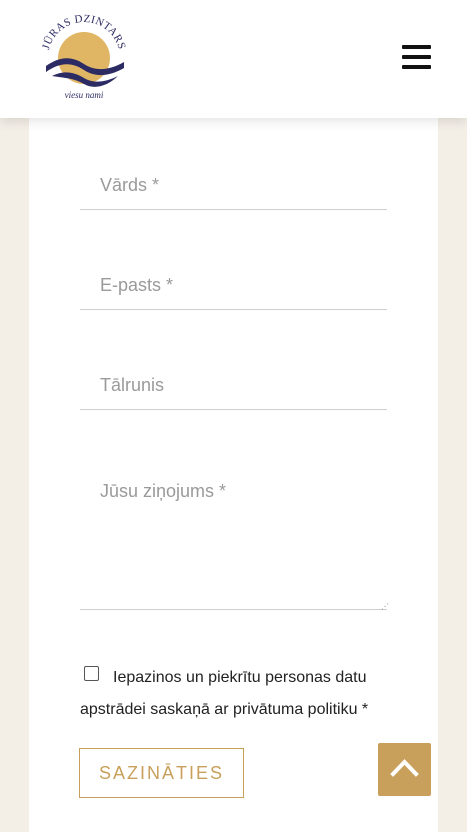 Image resolution: width=467 pixels, height=832 pixels. I want to click on resize-handle-icon: ⋰, so click(385, 606).